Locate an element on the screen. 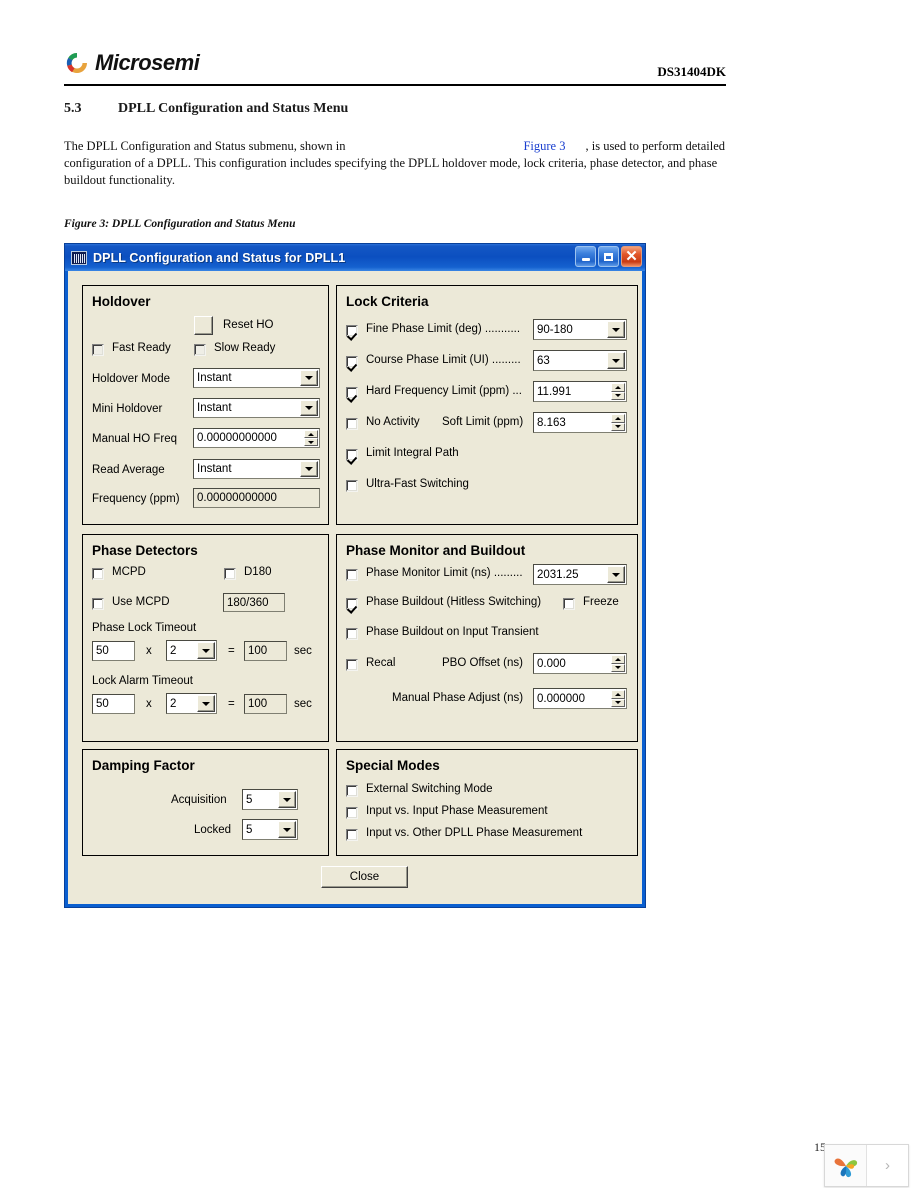 The image size is (918, 1188). figure-reference-link: Figure 3 is located at coordinates (544, 146).